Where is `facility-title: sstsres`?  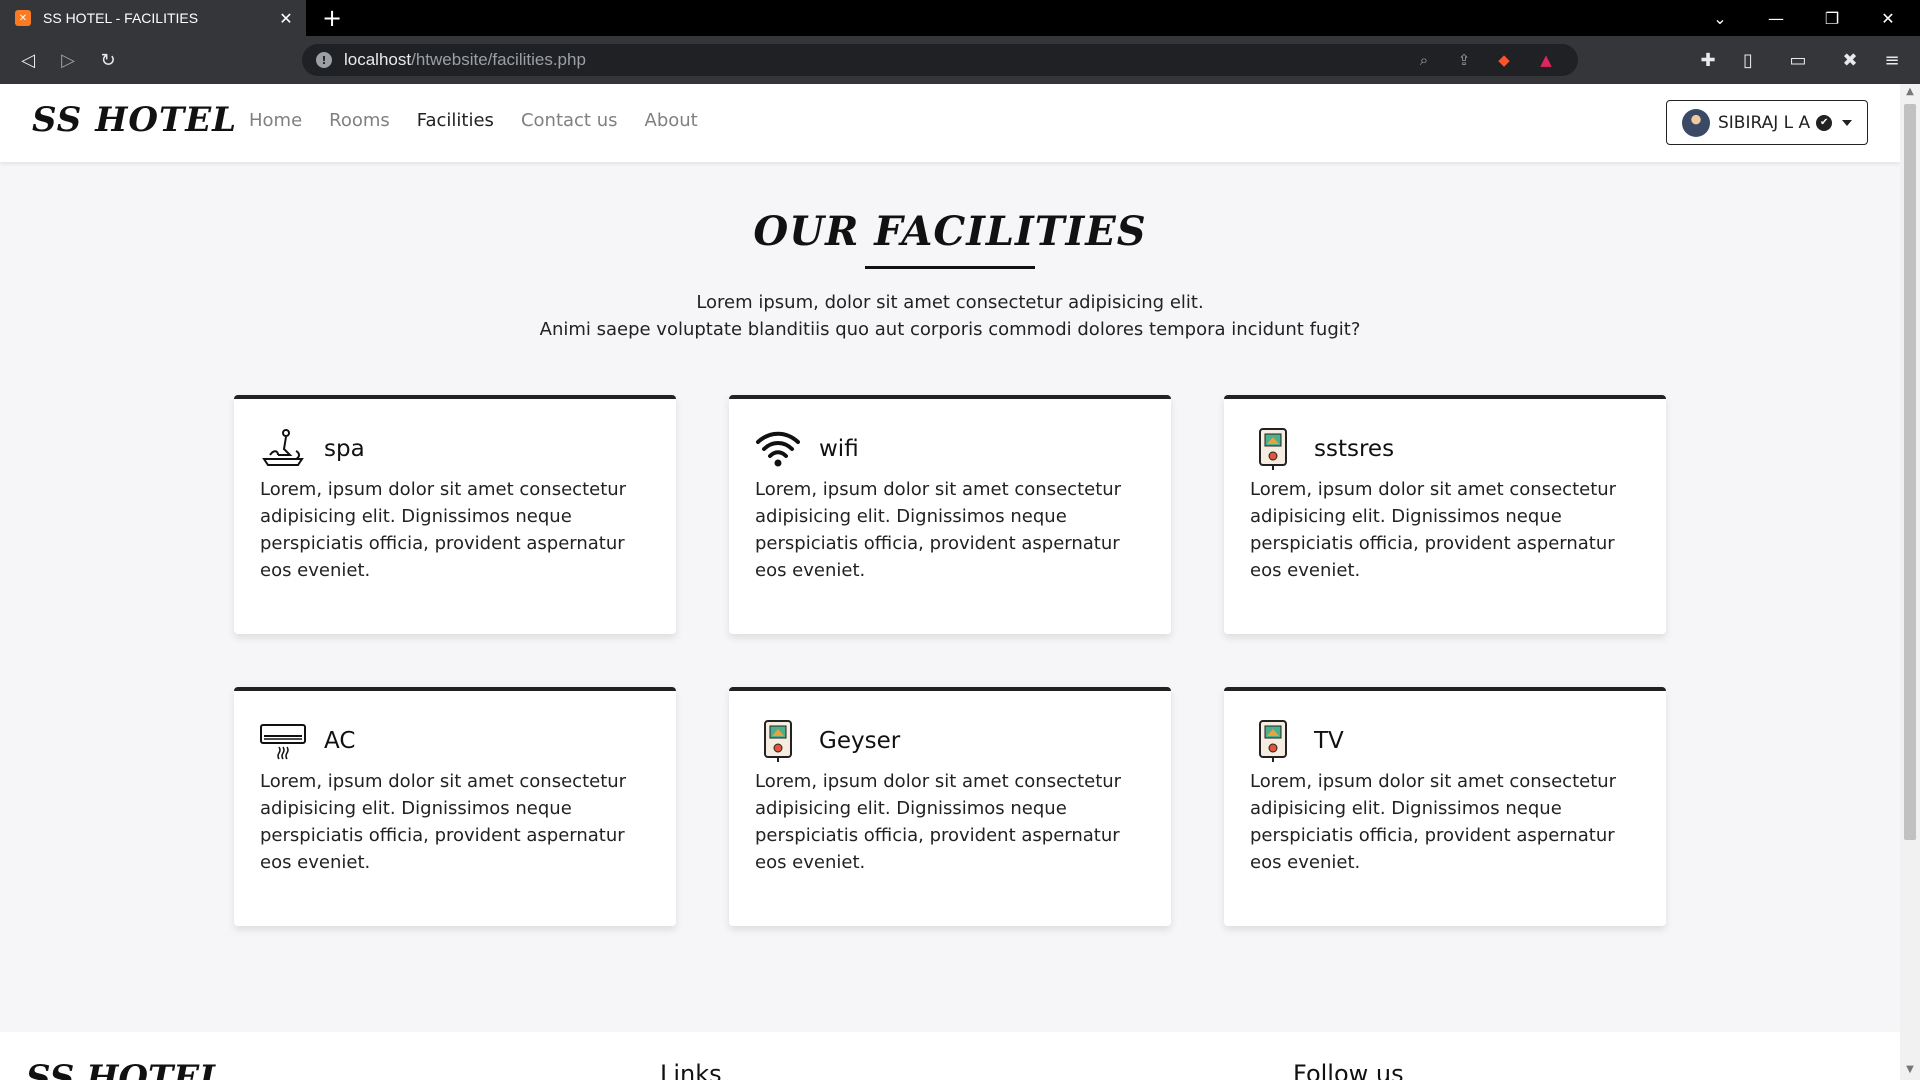
facility-title: sstsres is located at coordinates (1354, 449).